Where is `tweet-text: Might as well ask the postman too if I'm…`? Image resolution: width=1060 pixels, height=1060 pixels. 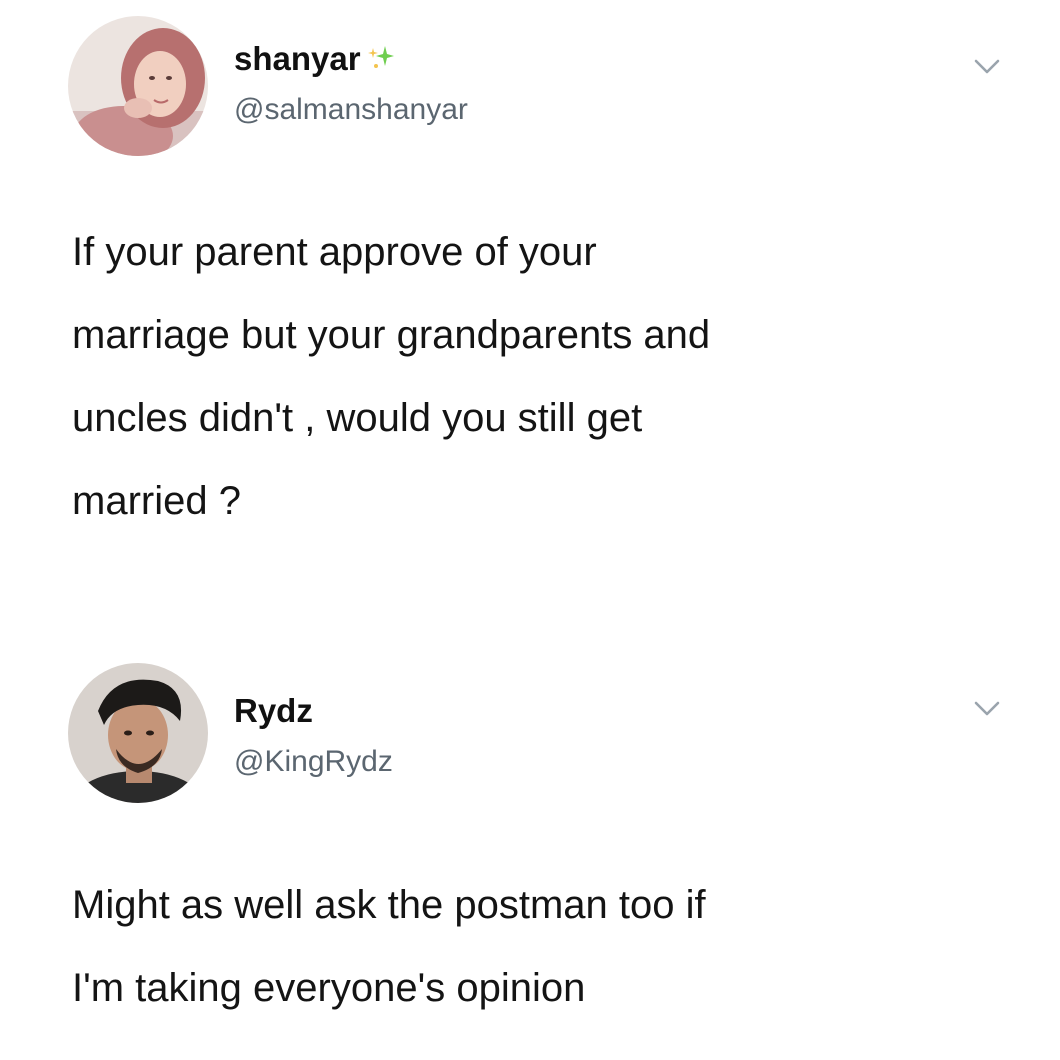 tweet-text: Might as well ask the postman too if I'm… is located at coordinates (389, 946).